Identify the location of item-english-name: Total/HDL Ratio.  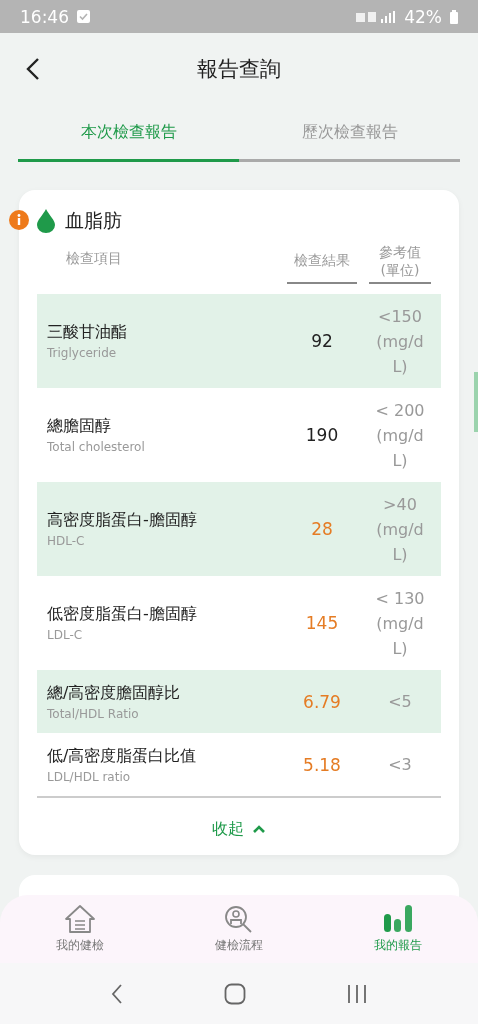
(93, 713).